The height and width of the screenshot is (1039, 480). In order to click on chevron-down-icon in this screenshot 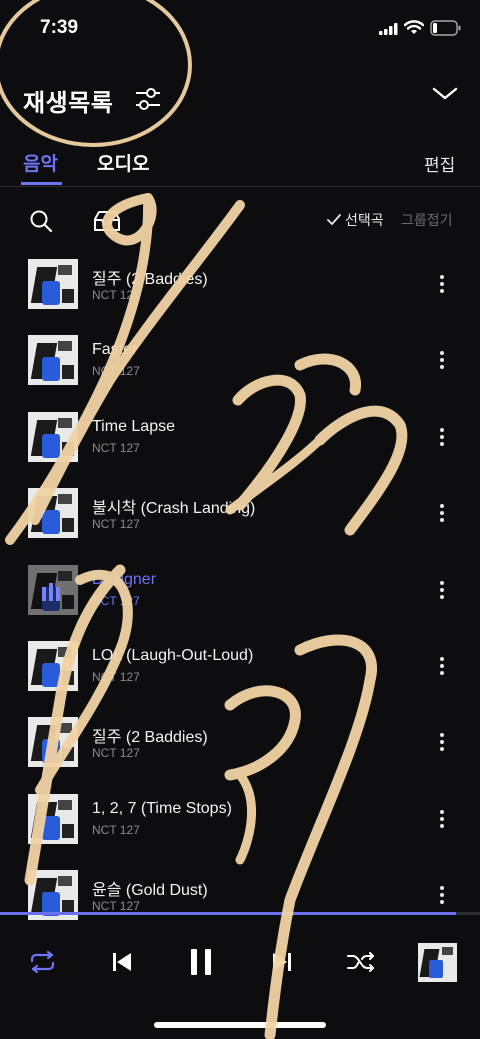, I will do `click(445, 94)`.